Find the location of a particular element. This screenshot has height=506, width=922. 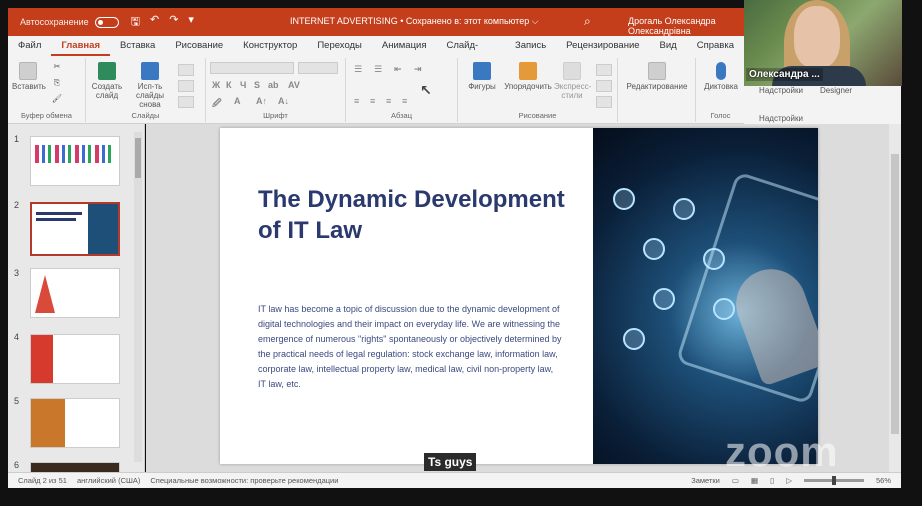

thumb-number: 4 is located at coordinates (17, 337).